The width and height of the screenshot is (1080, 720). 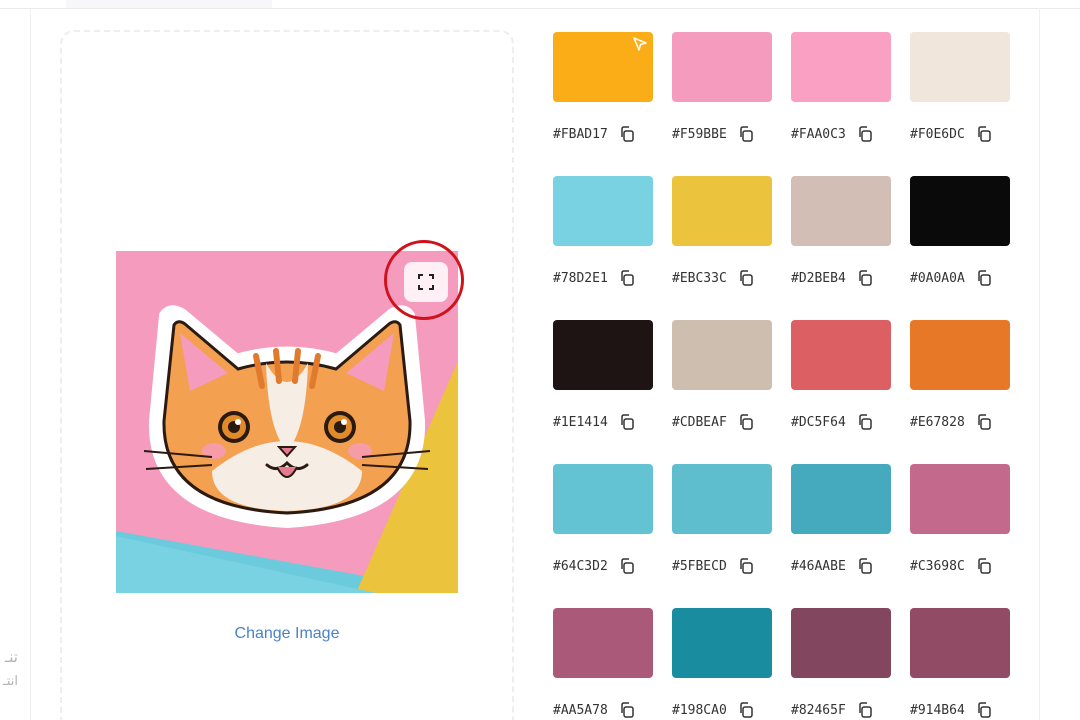 I want to click on cursor-icon, so click(x=640, y=44).